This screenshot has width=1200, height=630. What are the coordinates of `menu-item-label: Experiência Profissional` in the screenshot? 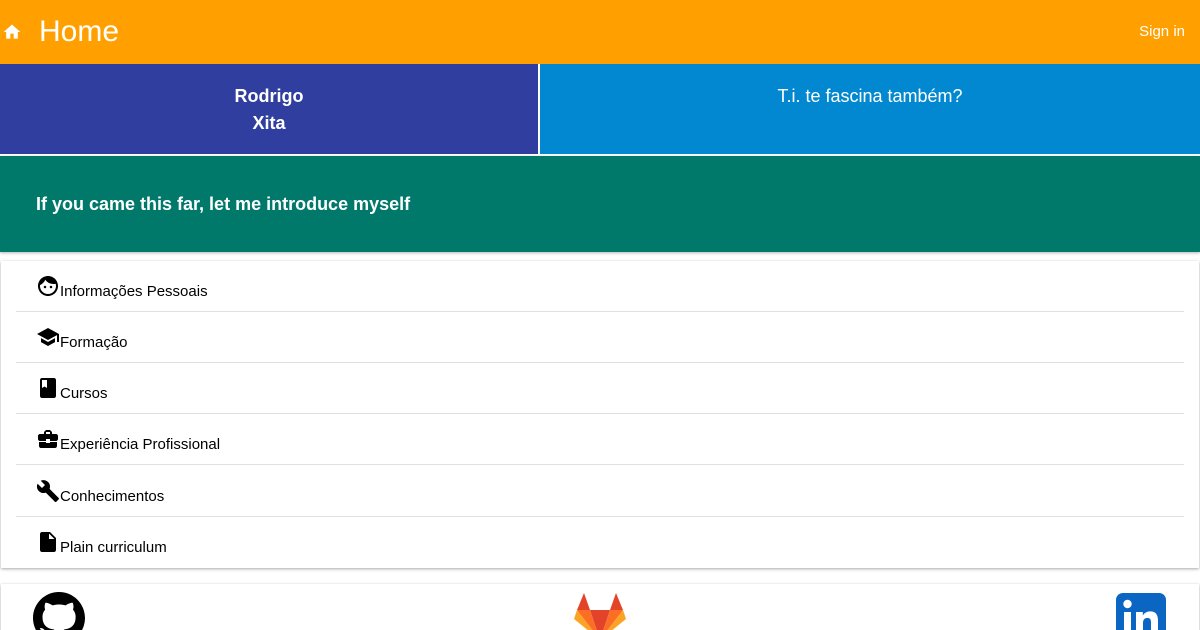 It's located at (140, 444).